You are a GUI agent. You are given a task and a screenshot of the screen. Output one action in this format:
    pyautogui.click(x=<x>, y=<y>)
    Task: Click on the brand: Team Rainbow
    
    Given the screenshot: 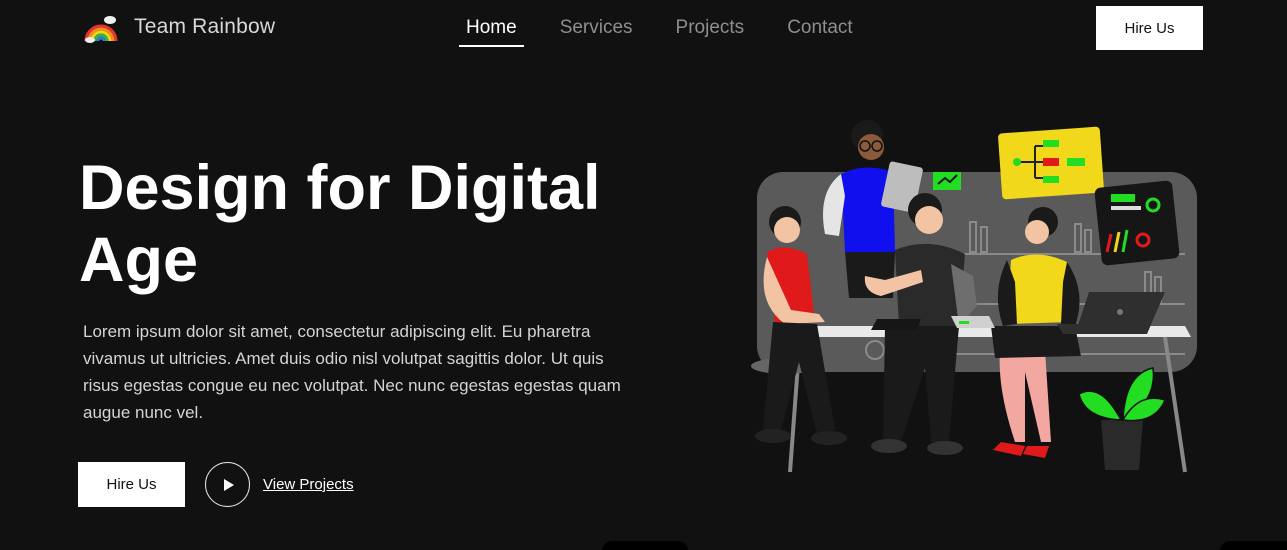 What is the action you would take?
    pyautogui.click(x=179, y=27)
    